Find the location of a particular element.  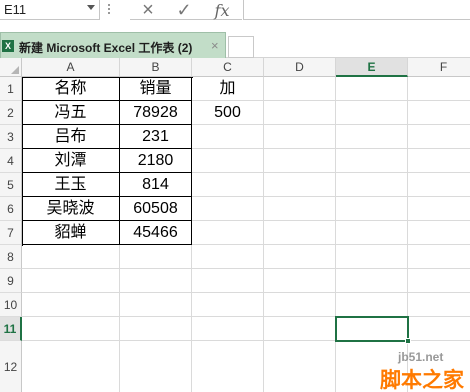

cell-d2 is located at coordinates (300, 113).